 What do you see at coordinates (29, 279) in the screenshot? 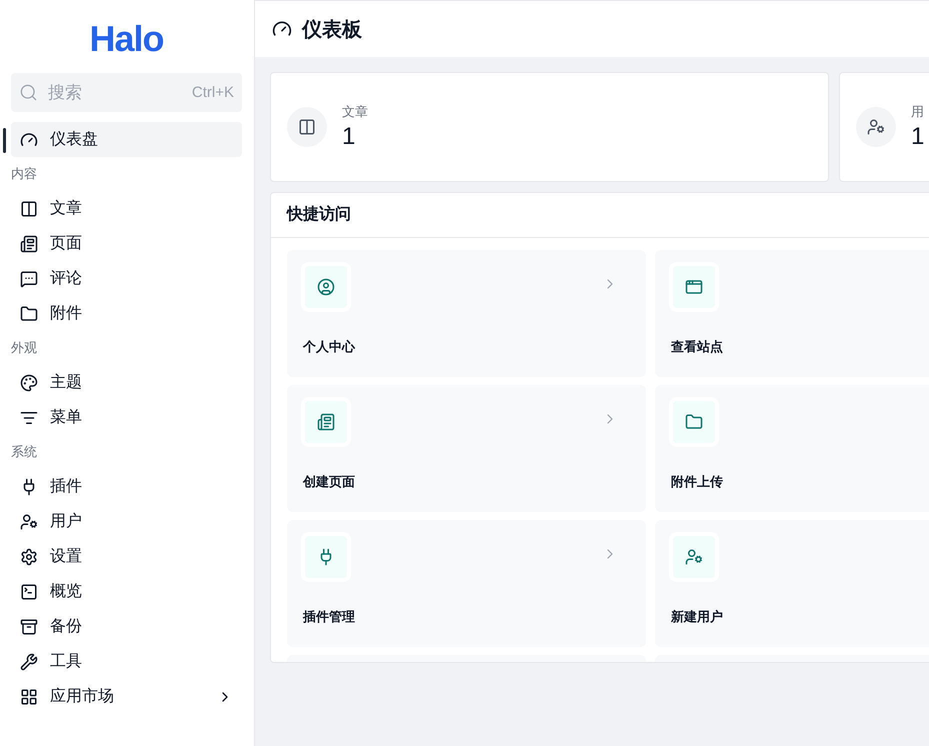
I see `chat-icon` at bounding box center [29, 279].